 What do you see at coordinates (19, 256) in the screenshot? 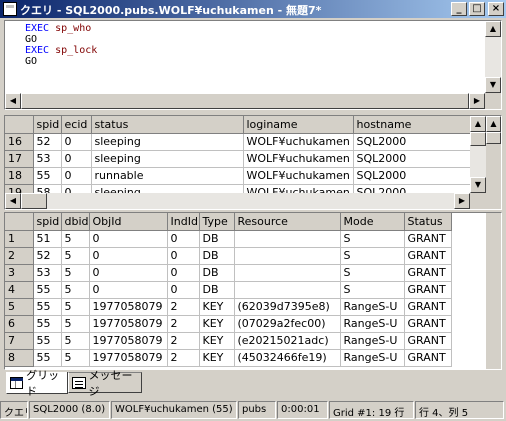
I see `row-header: 2` at bounding box center [19, 256].